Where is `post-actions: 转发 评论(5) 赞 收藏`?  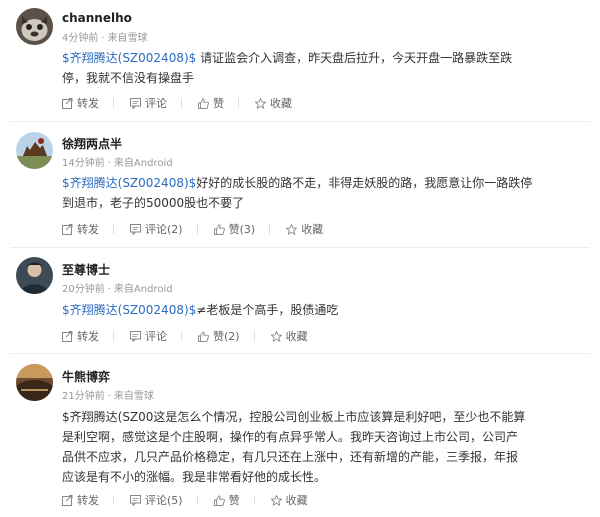 post-actions: 转发 评论(5) 赞 收藏 is located at coordinates (193, 500).